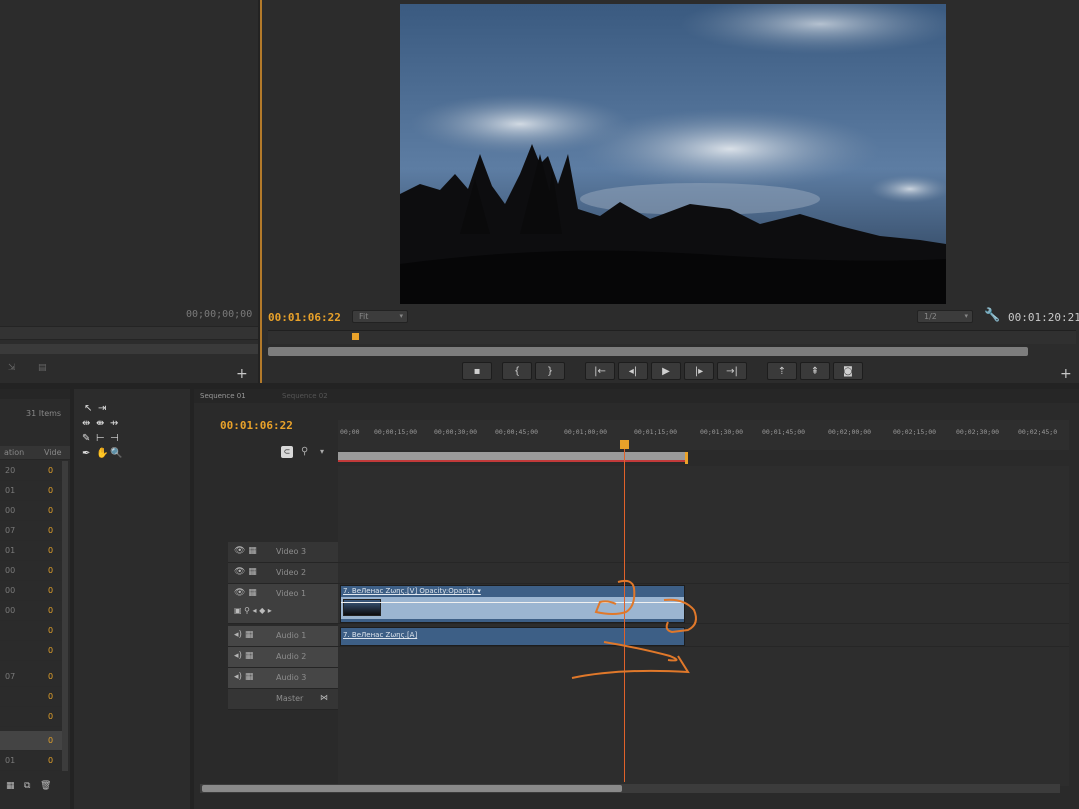 This screenshot has height=809, width=1079. What do you see at coordinates (88, 408) in the screenshot?
I see `selection-tool-icon: ↖` at bounding box center [88, 408].